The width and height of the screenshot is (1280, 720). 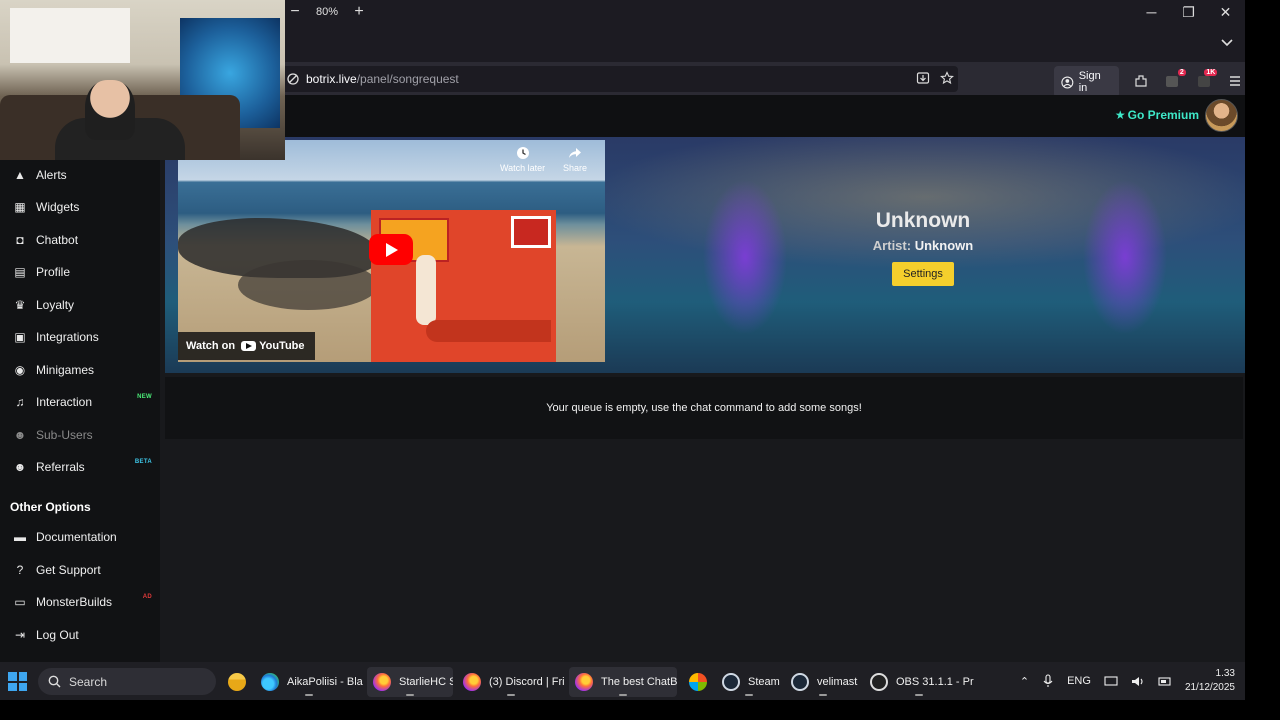 I want to click on sidebar-item-documentation: ▬ Documentation, so click(x=80, y=537).